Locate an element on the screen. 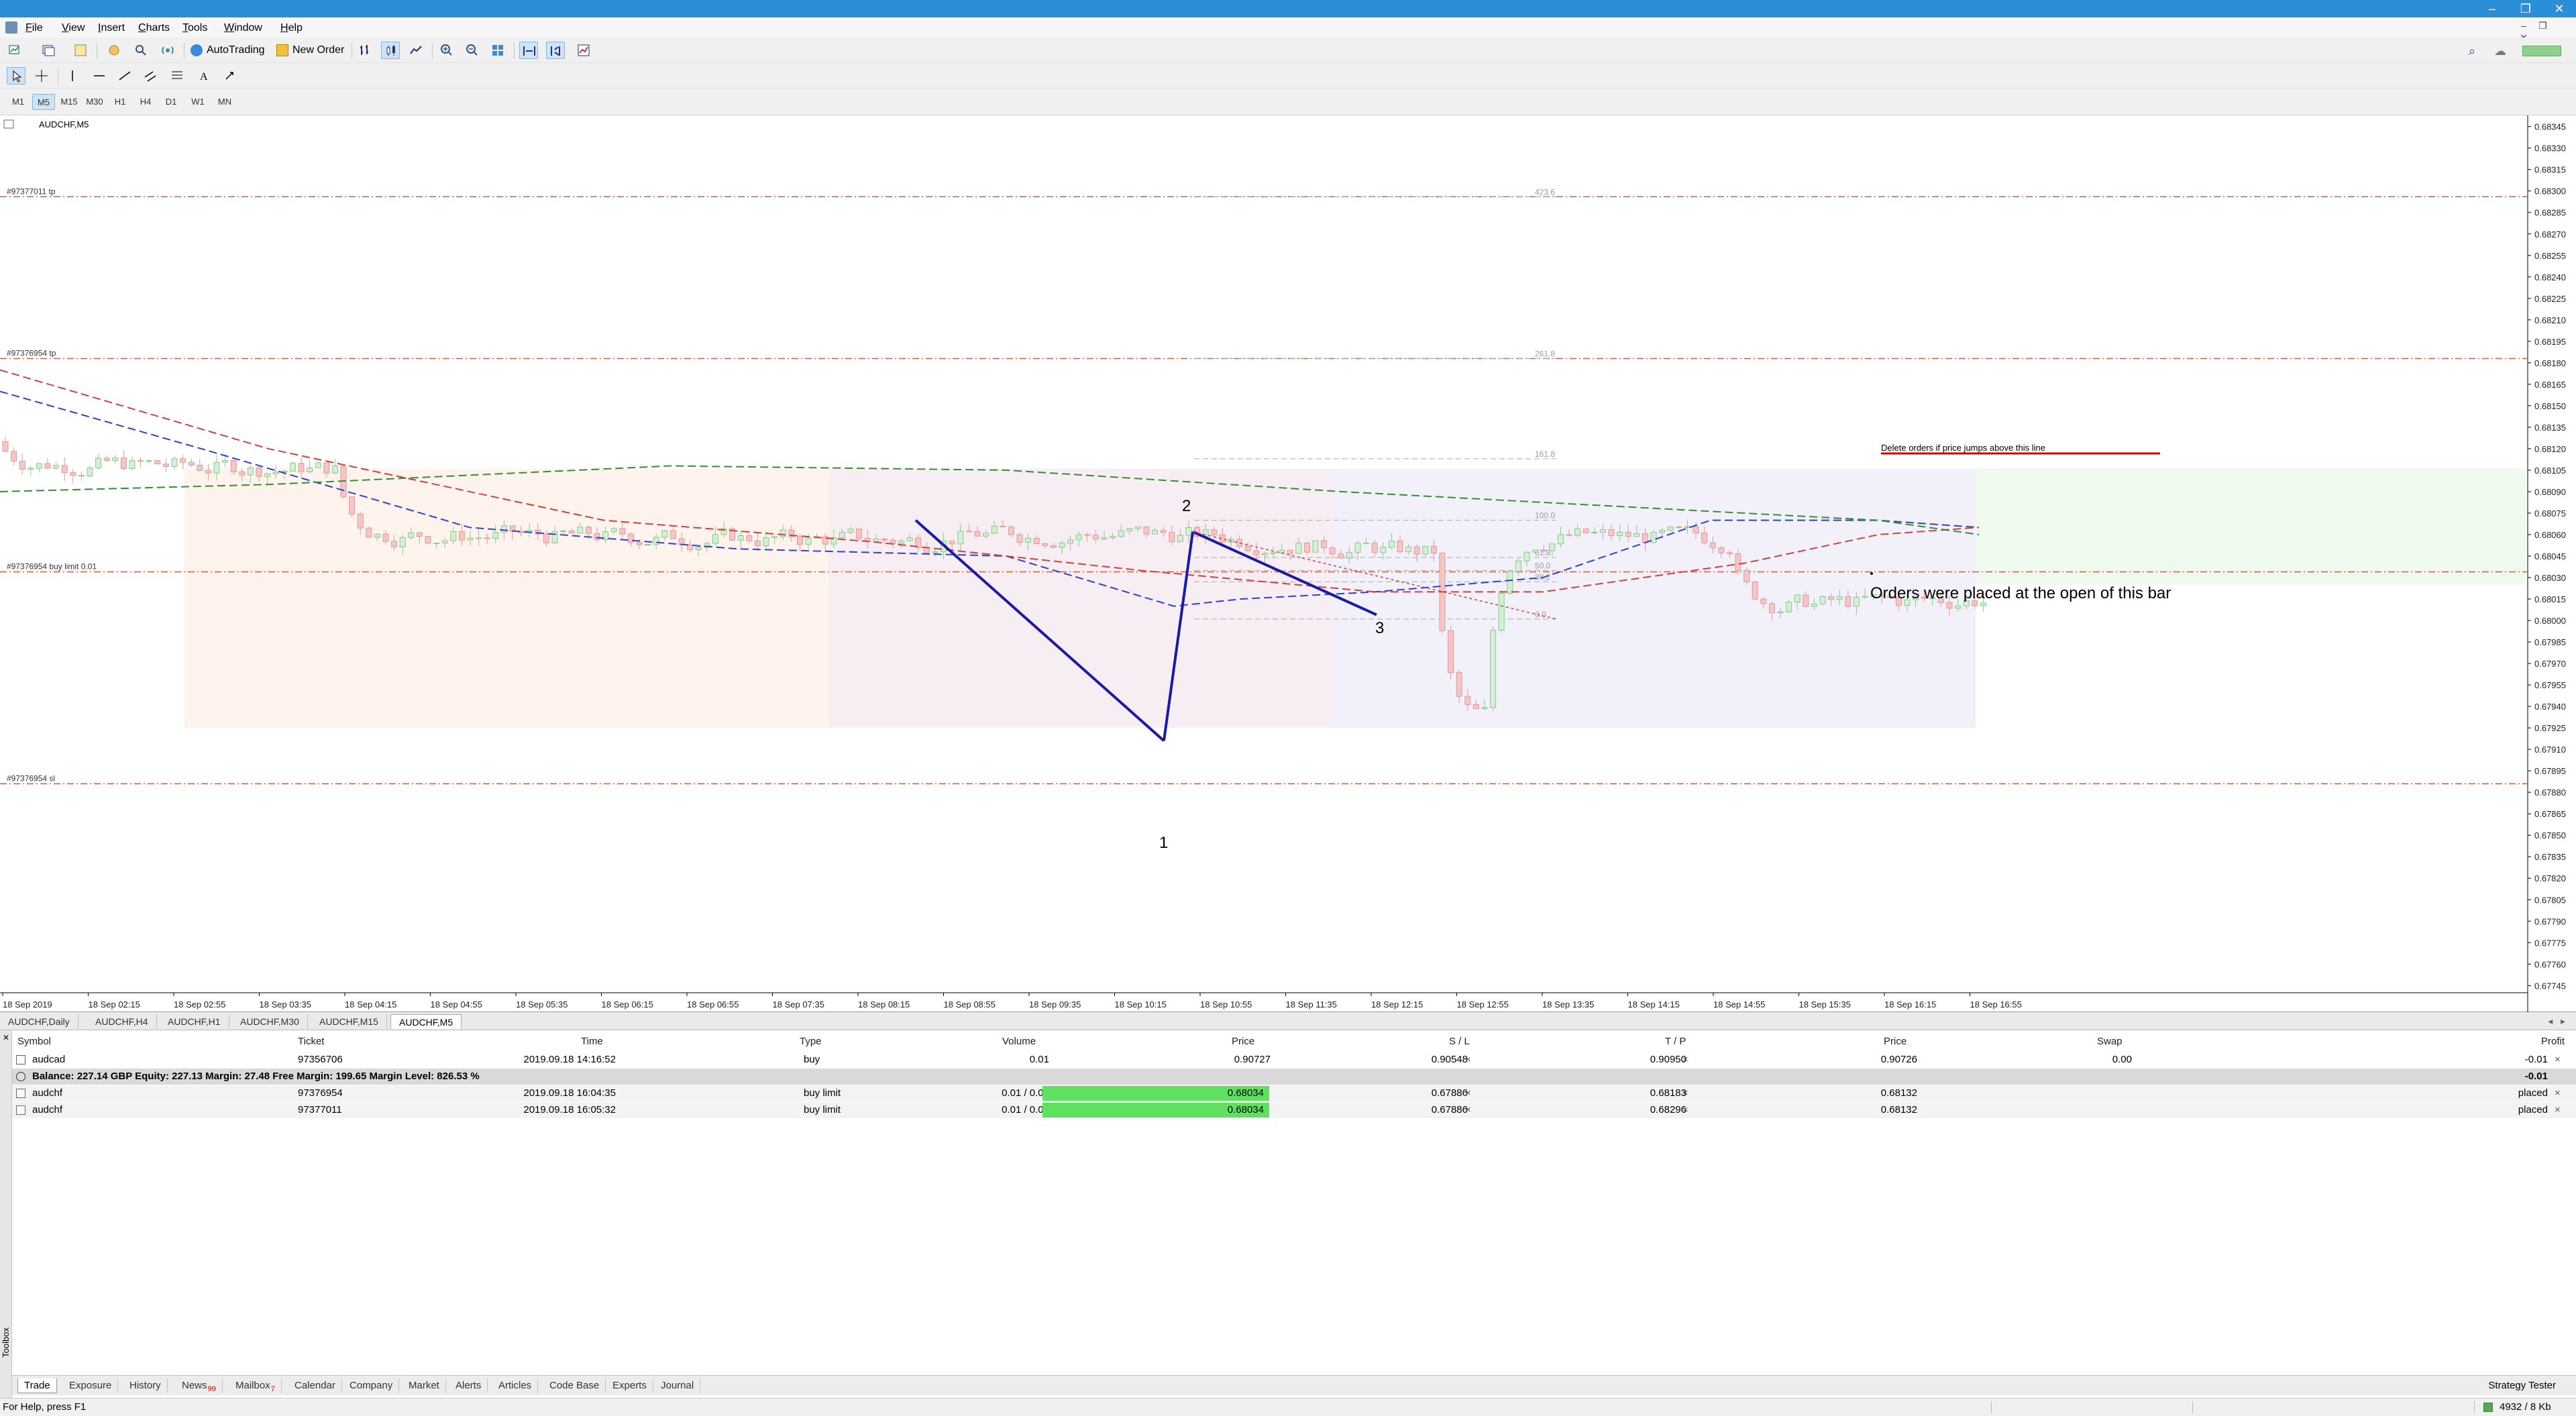 This screenshot has height=1416, width=2576. candle-body is located at coordinates (419, 534).